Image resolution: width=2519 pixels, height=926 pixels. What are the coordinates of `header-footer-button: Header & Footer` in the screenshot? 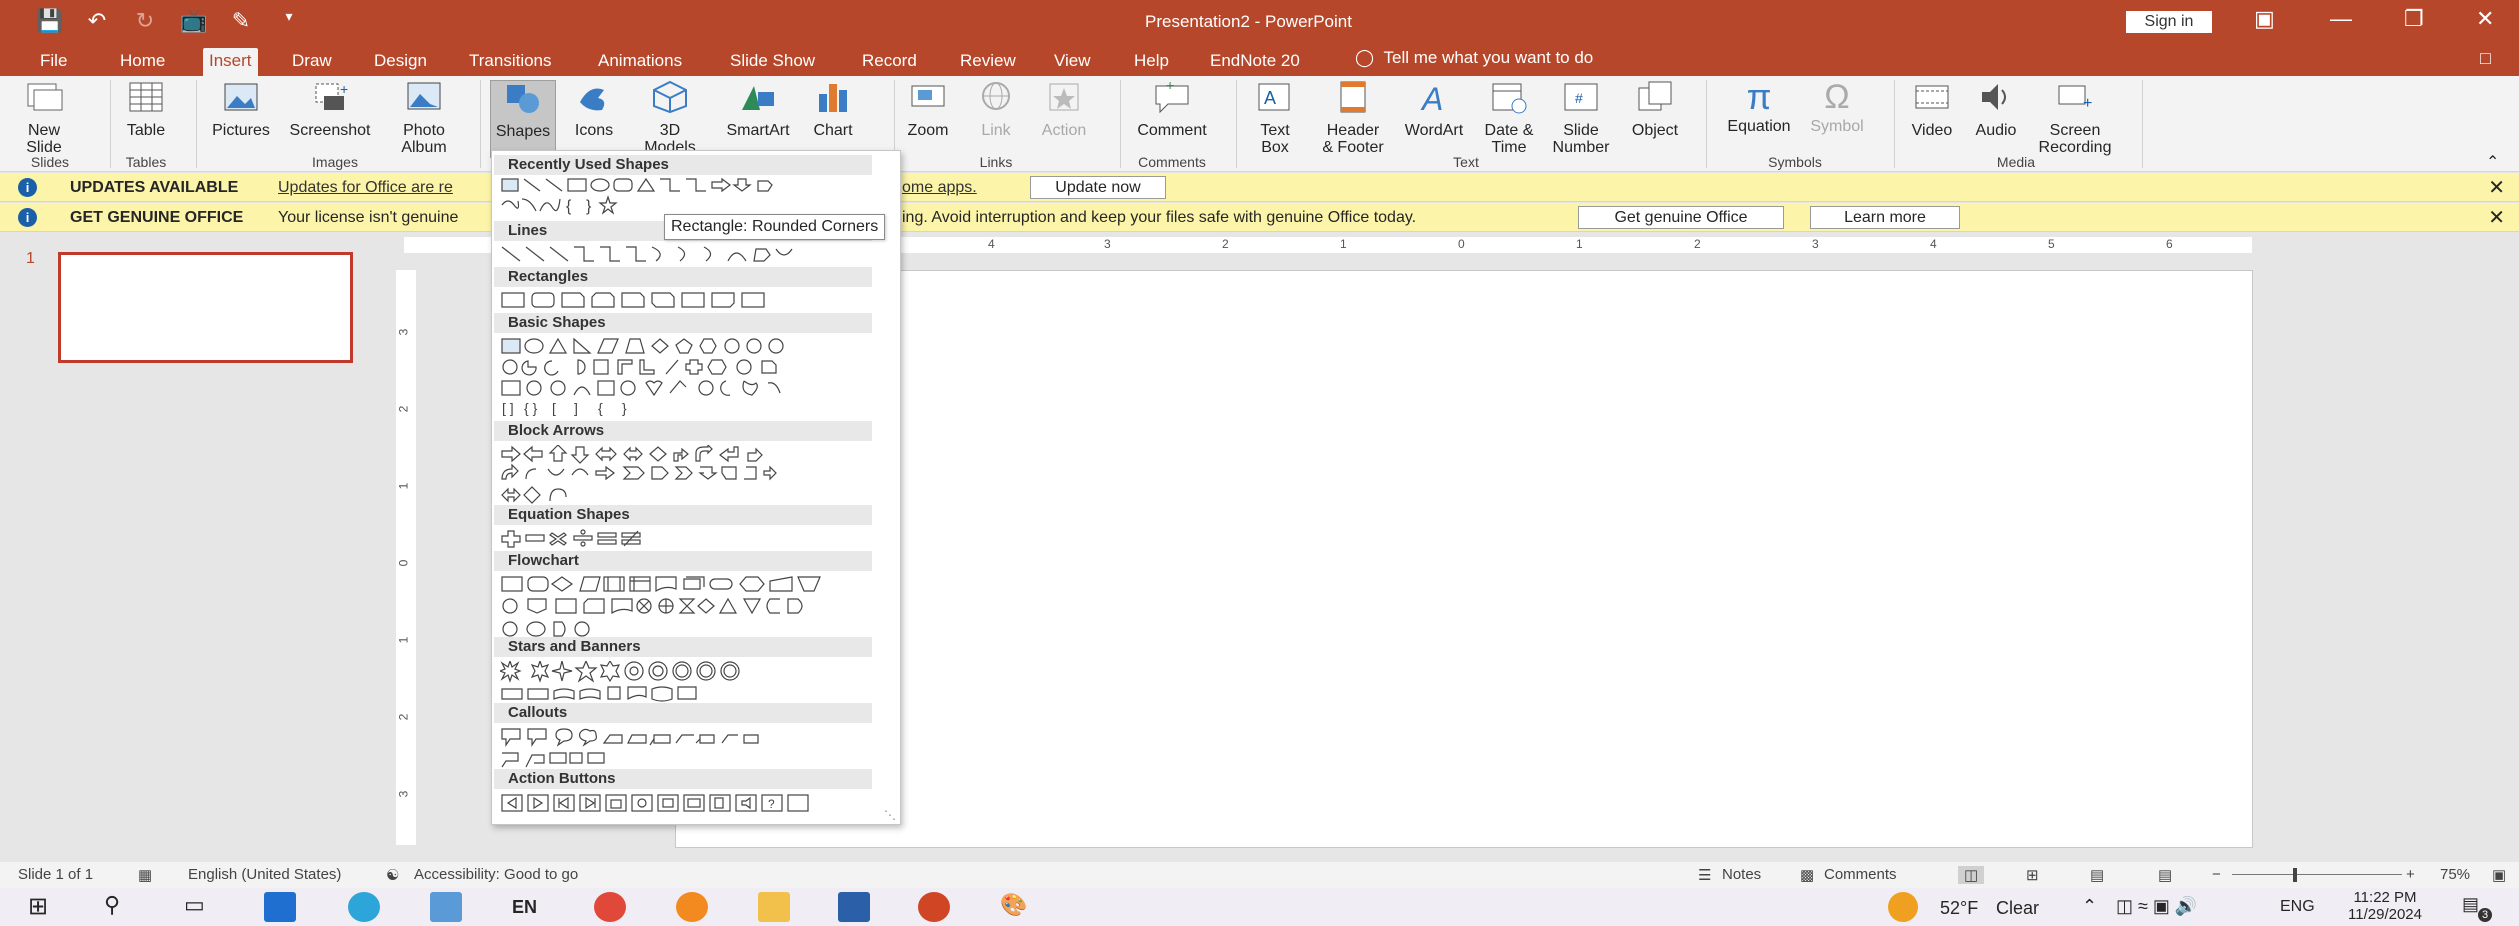 It's located at (1353, 118).